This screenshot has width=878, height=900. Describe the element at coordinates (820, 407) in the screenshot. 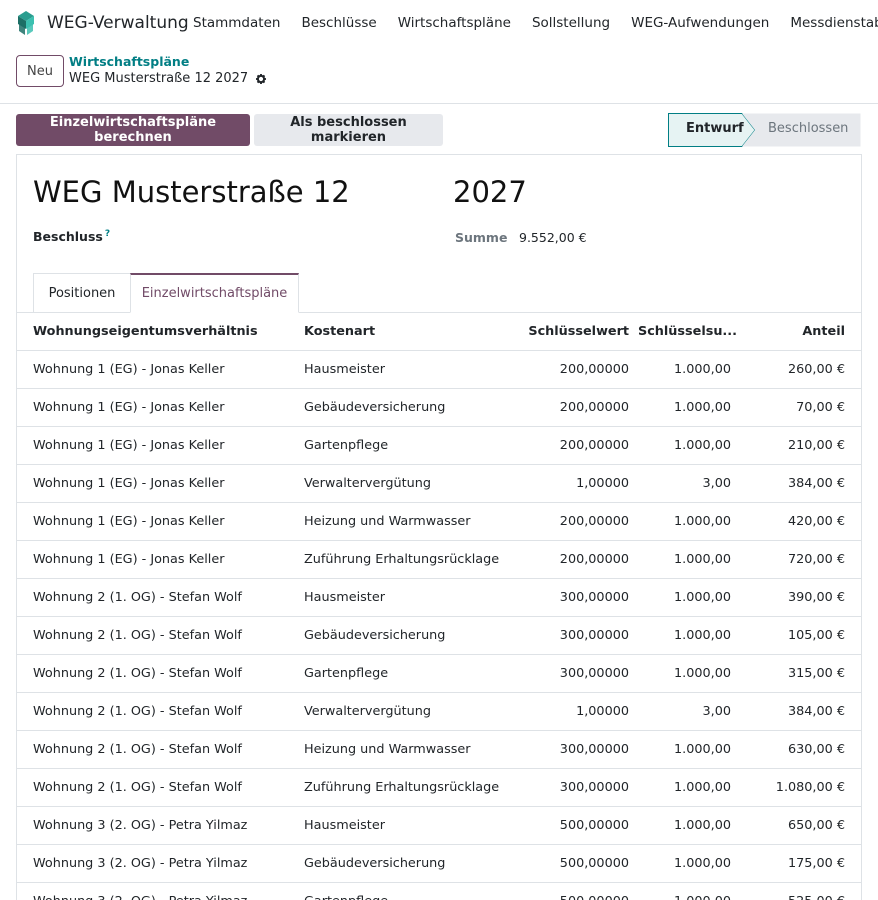

I see `cell-share: 70,00 €` at that location.